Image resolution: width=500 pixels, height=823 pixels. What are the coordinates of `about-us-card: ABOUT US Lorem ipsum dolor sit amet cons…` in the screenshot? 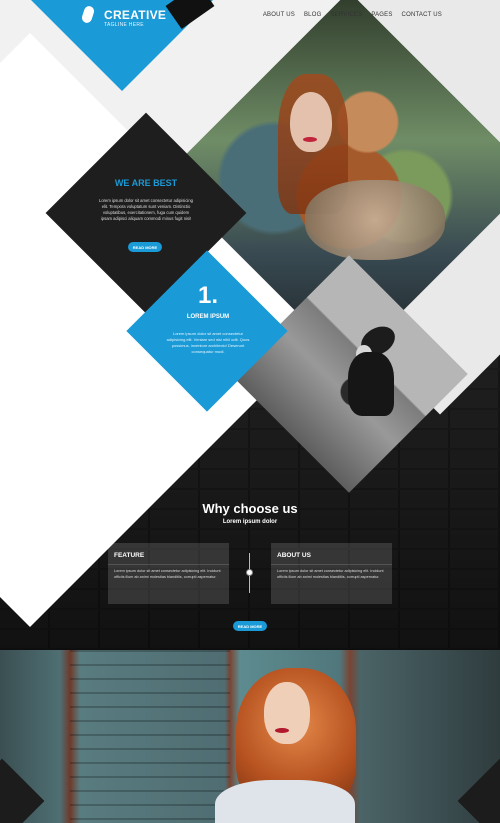 It's located at (331, 573).